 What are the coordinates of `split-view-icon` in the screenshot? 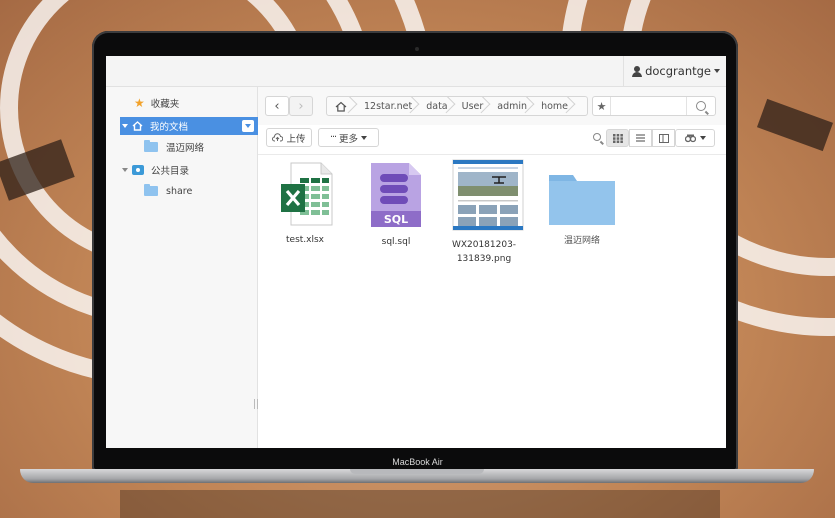 It's located at (663, 138).